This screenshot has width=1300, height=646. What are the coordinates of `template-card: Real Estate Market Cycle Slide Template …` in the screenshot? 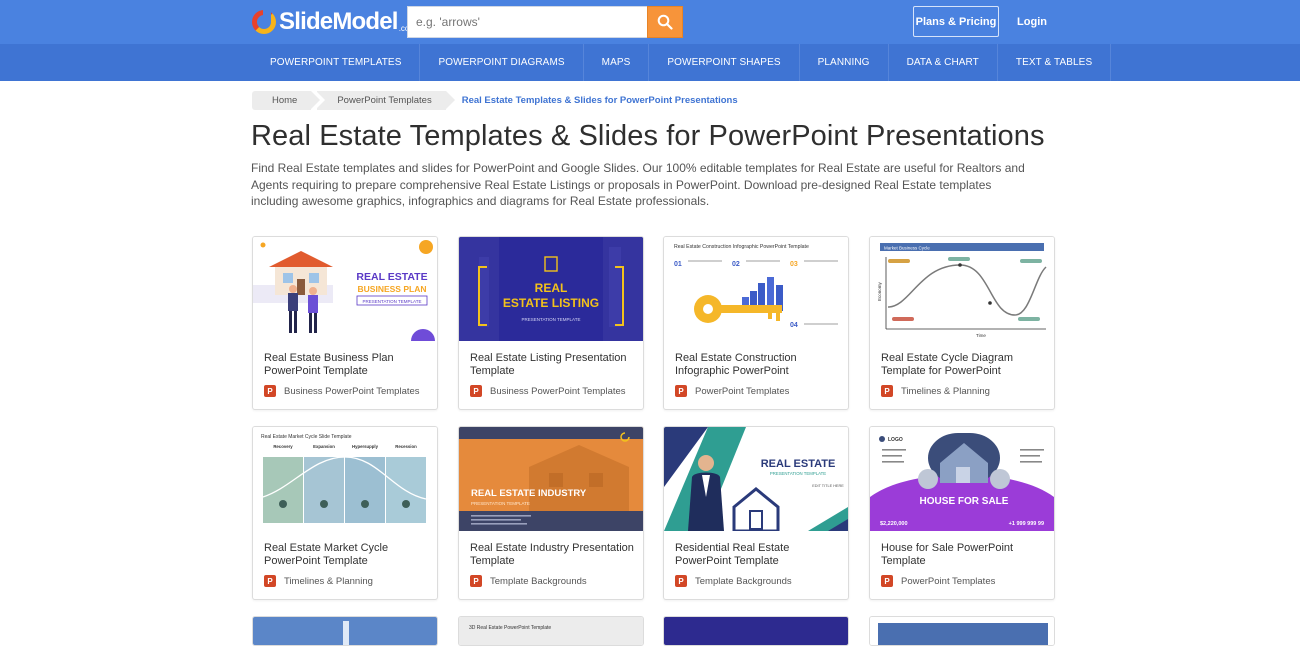 It's located at (345, 513).